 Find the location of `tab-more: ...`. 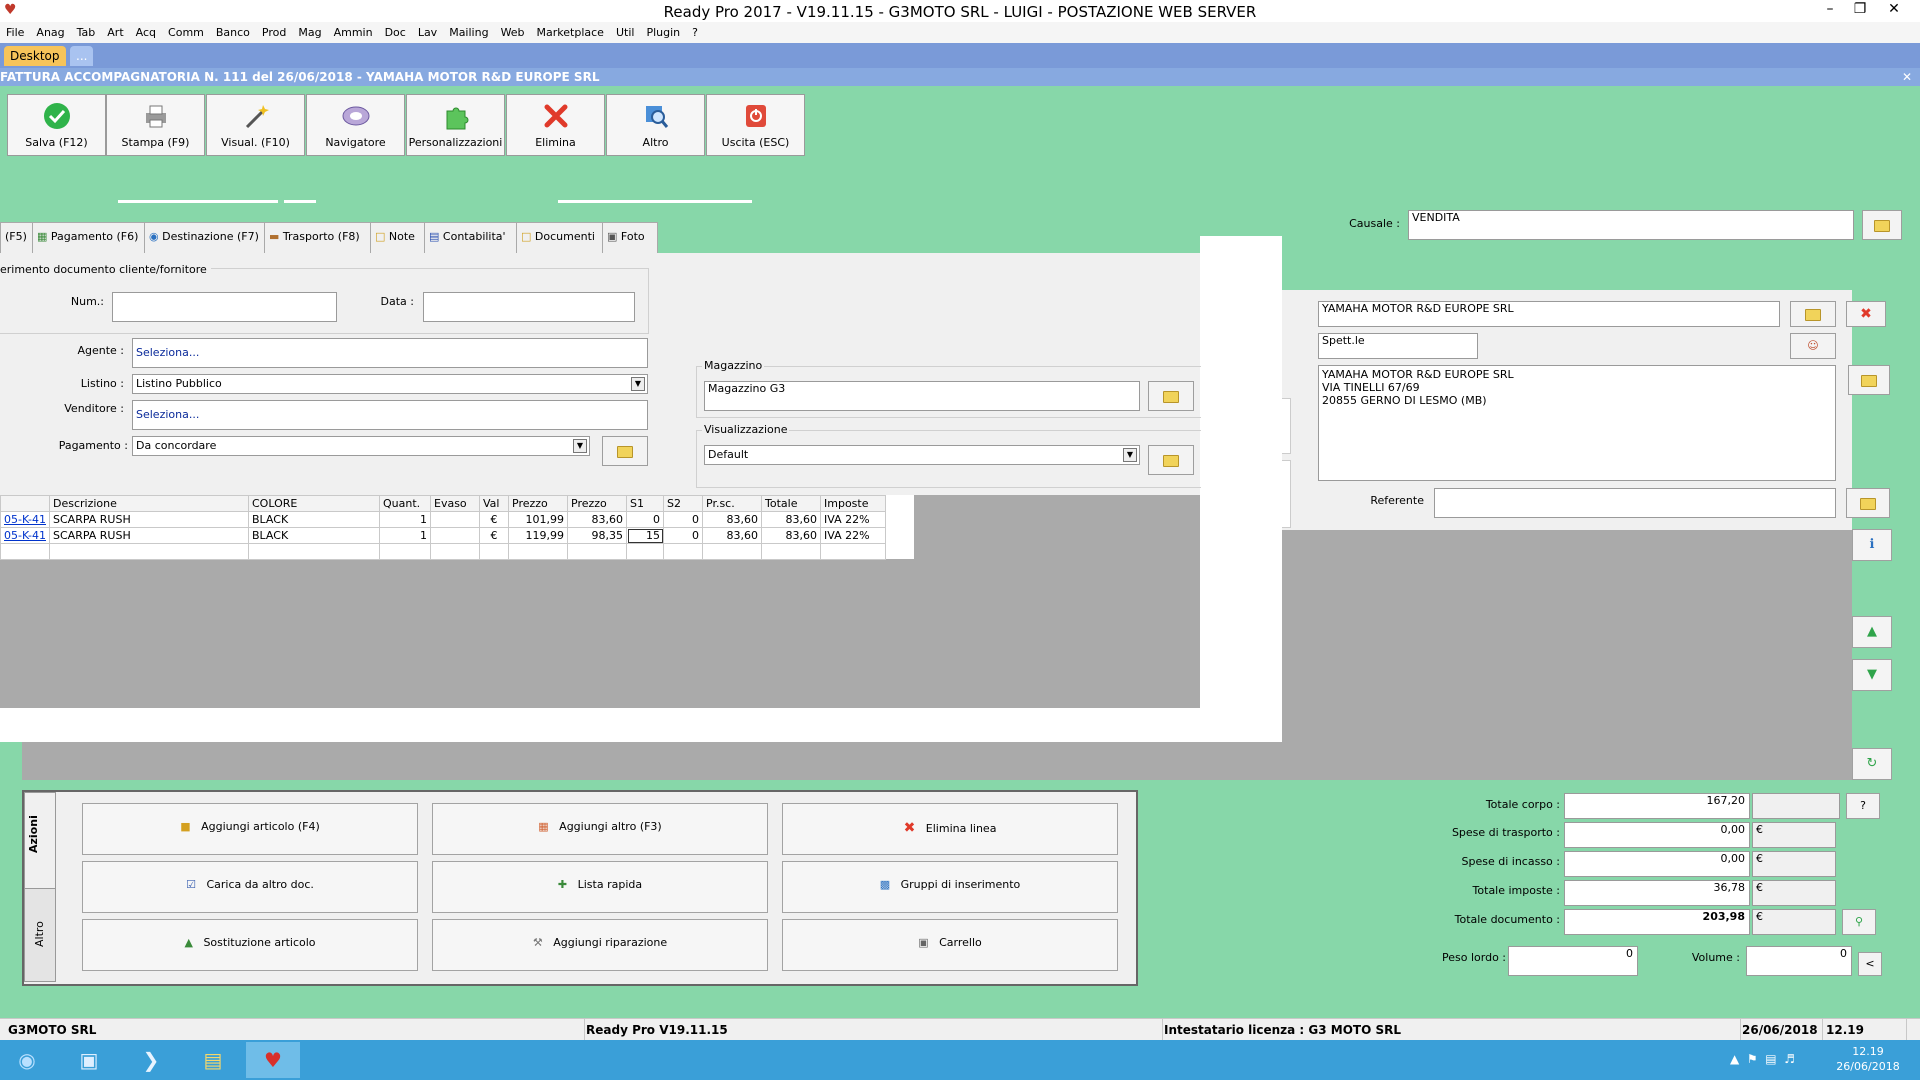

tab-more: ... is located at coordinates (82, 56).